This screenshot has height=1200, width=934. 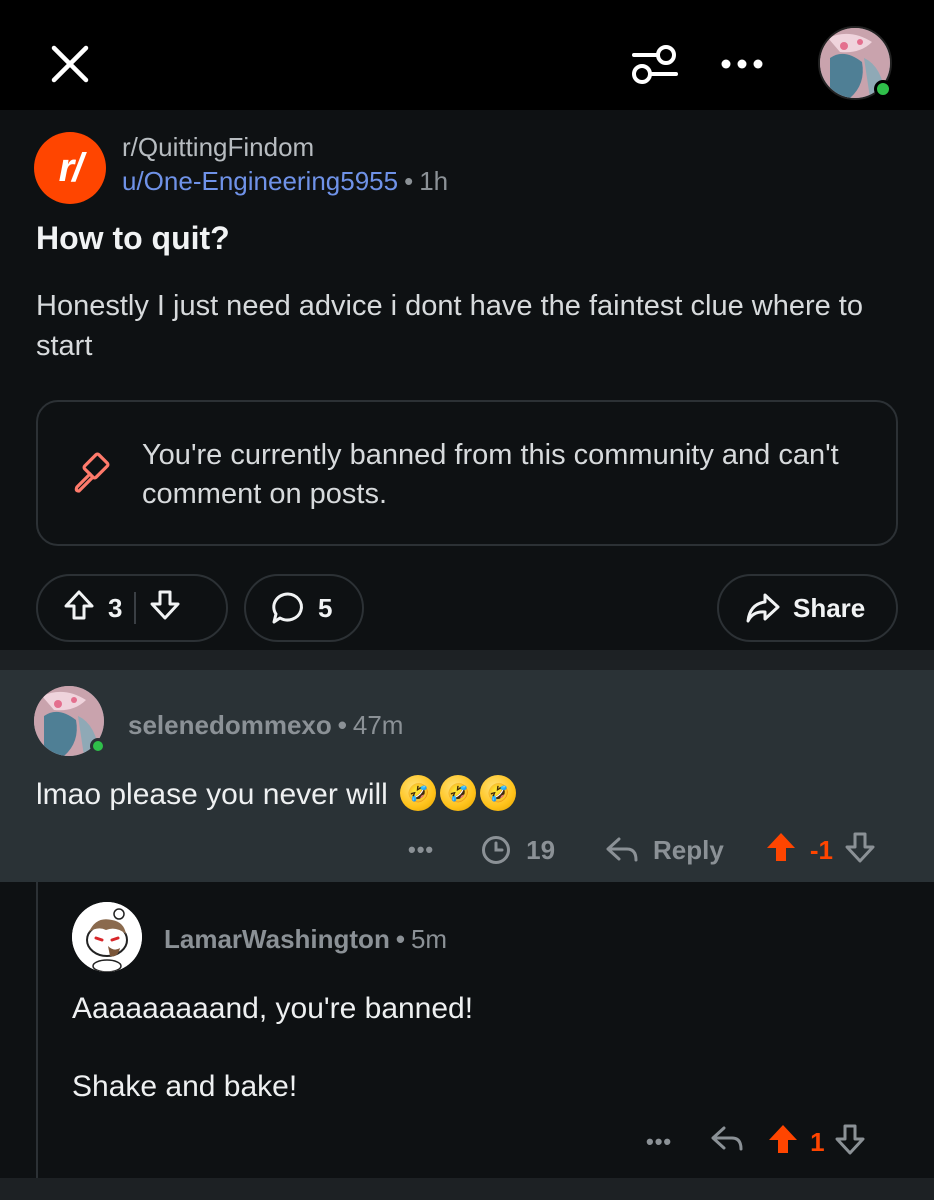 I want to click on comments-button: 5, so click(x=304, y=608).